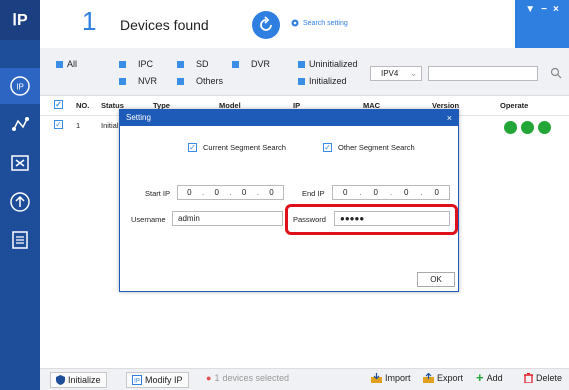  Describe the element at coordinates (390, 73) in the screenshot. I see `ip-version-value: IPV4` at that location.